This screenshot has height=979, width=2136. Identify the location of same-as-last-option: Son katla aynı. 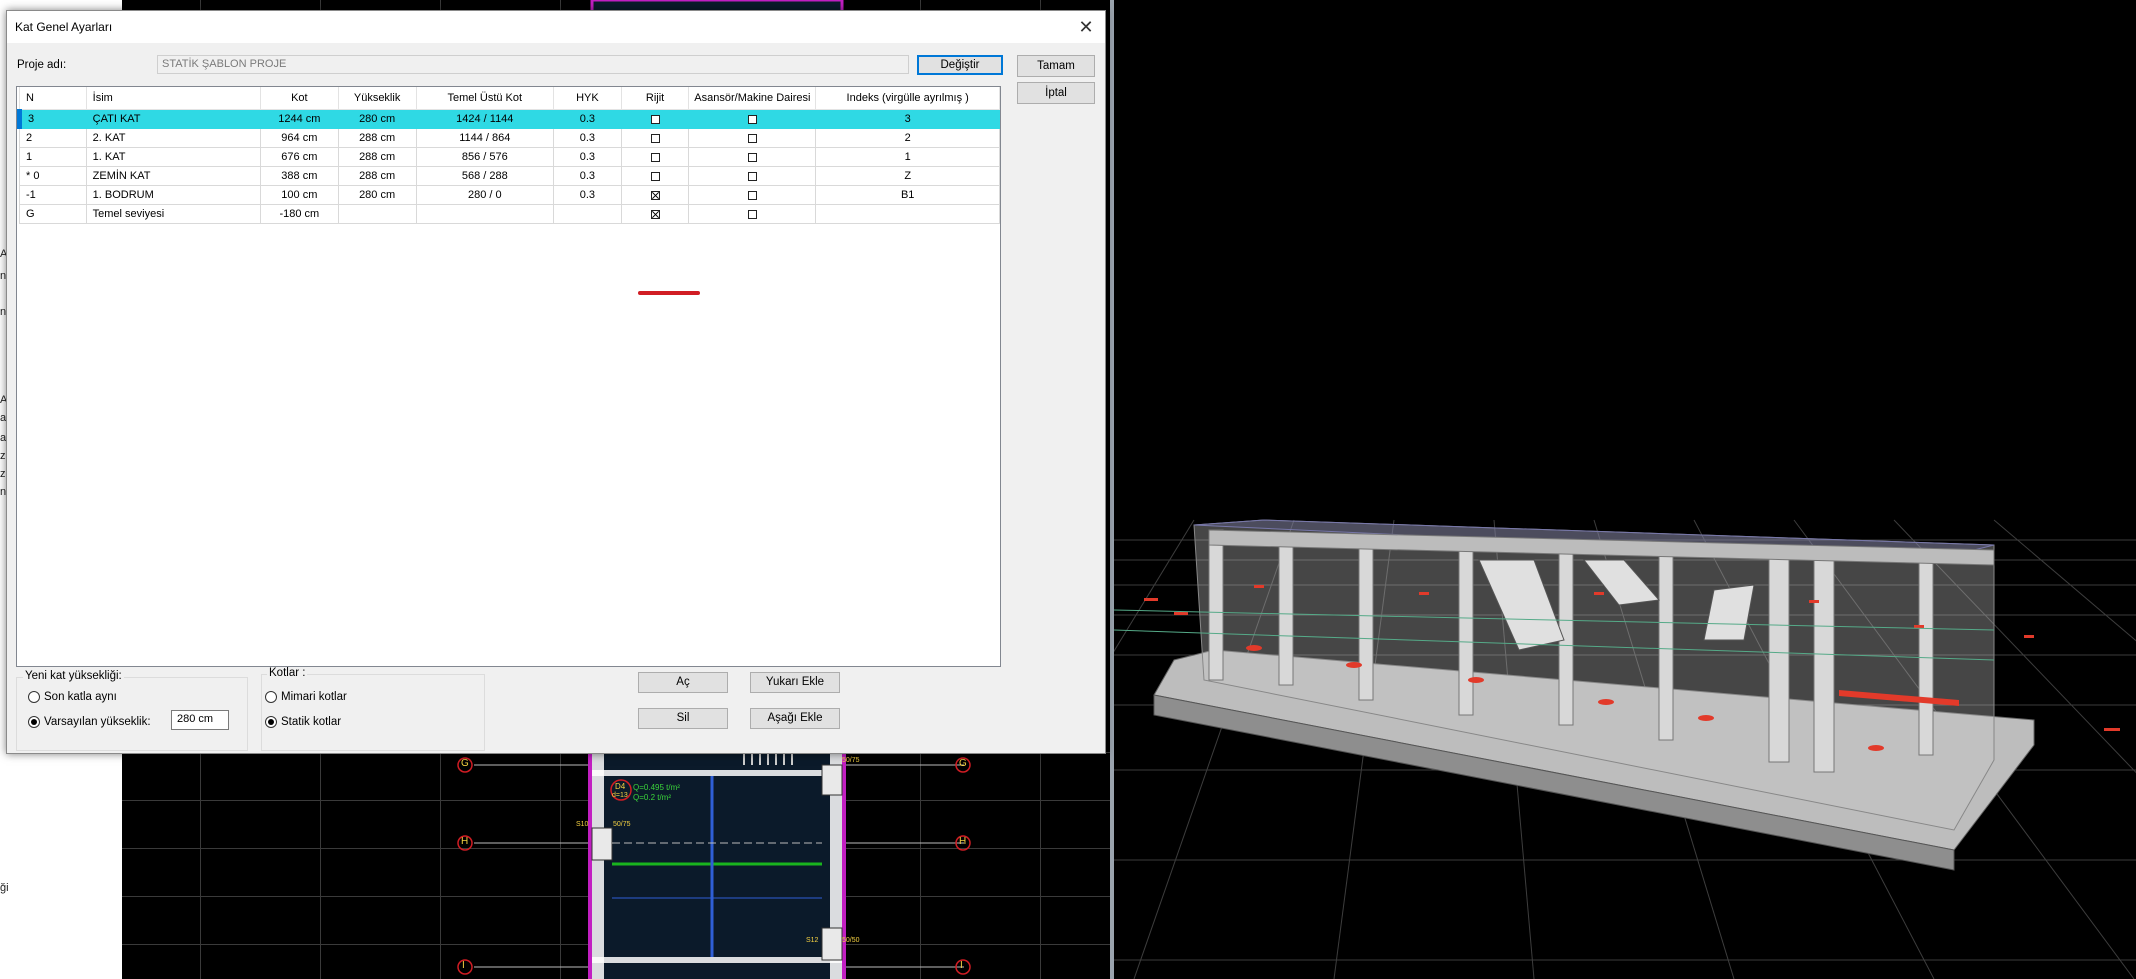
(72, 697).